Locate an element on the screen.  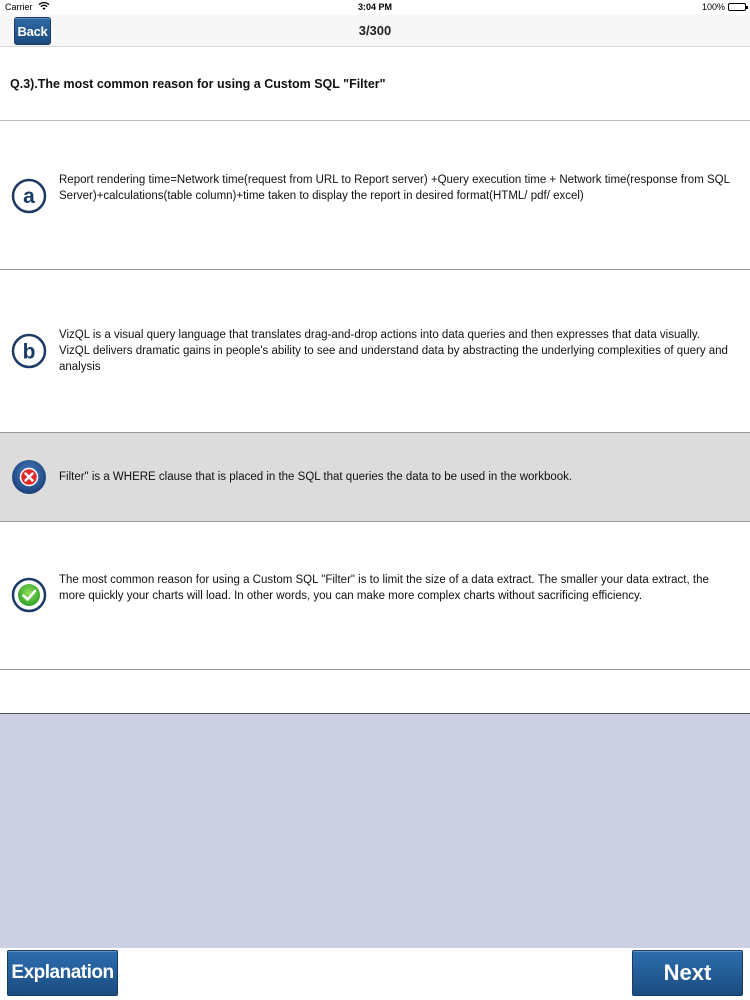
clock: 3:04 PM is located at coordinates (374, 7).